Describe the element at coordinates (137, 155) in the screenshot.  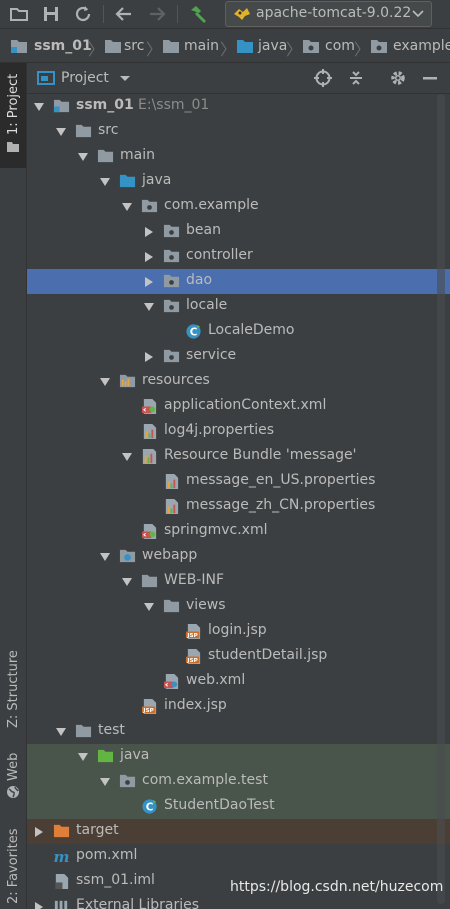
I see `tree-item-label: main` at that location.